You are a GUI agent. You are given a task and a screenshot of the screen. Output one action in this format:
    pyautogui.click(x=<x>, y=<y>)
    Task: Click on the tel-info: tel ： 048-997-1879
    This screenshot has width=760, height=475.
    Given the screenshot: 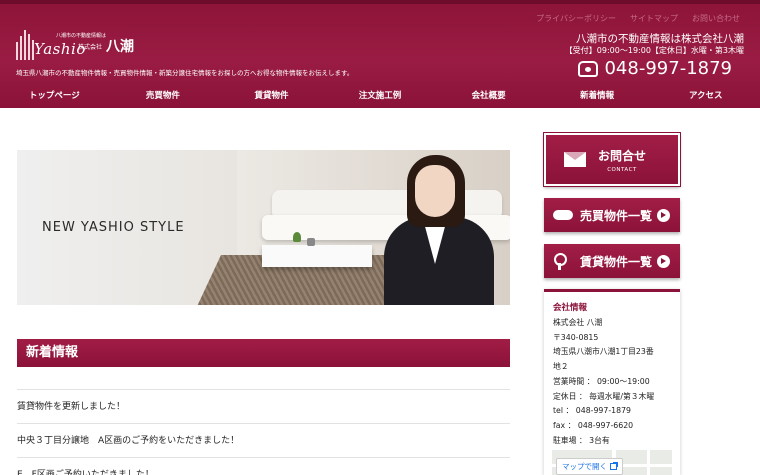 What is the action you would take?
    pyautogui.click(x=592, y=411)
    